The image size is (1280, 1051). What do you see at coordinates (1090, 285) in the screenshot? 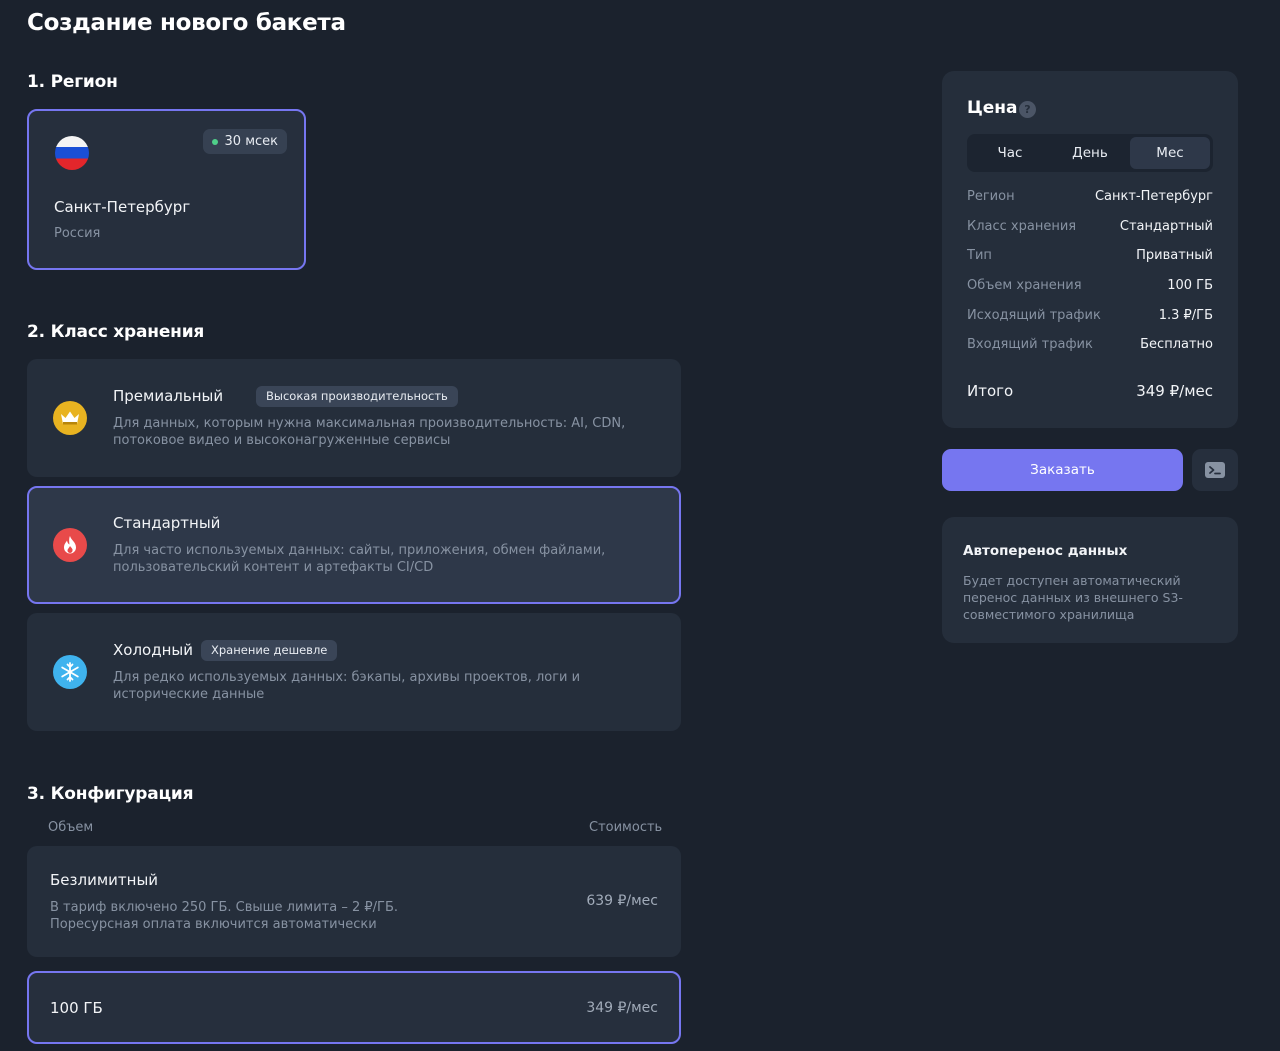
I see `price-row-volume: Объем хранения 100 ГБ` at bounding box center [1090, 285].